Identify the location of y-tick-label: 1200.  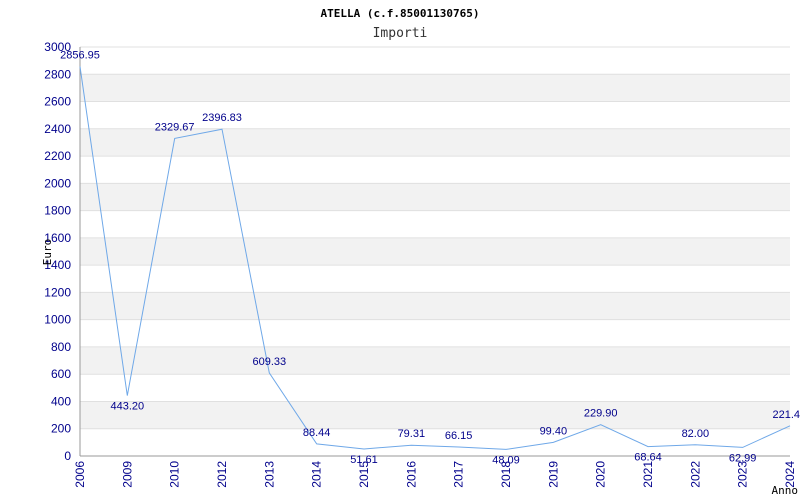
(57, 292).